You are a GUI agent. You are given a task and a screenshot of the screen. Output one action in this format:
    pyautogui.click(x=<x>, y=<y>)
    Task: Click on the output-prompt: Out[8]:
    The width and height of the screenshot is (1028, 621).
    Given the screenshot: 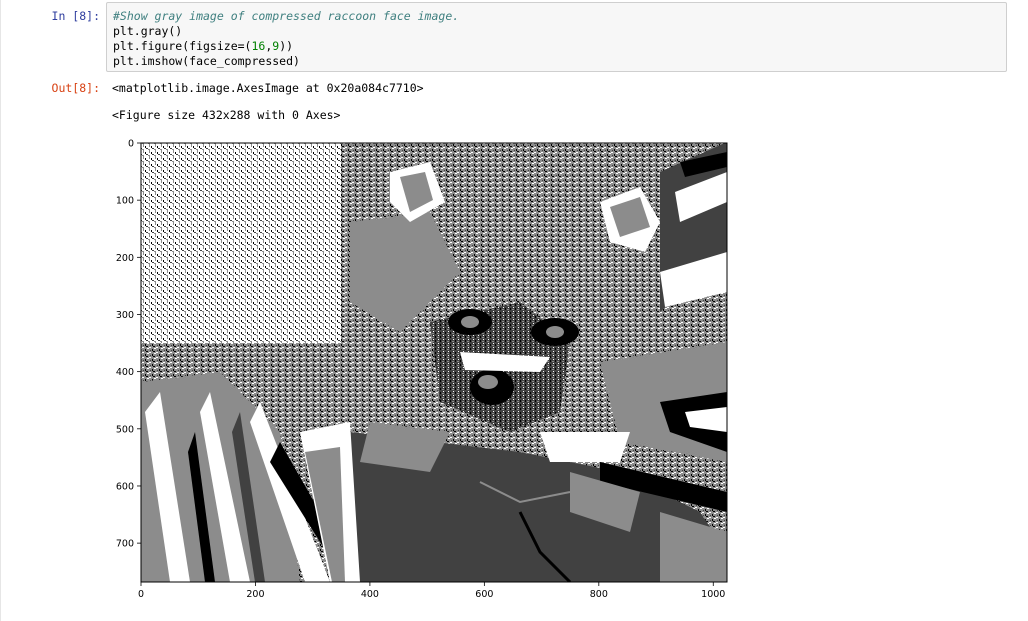 What is the action you would take?
    pyautogui.click(x=75, y=88)
    